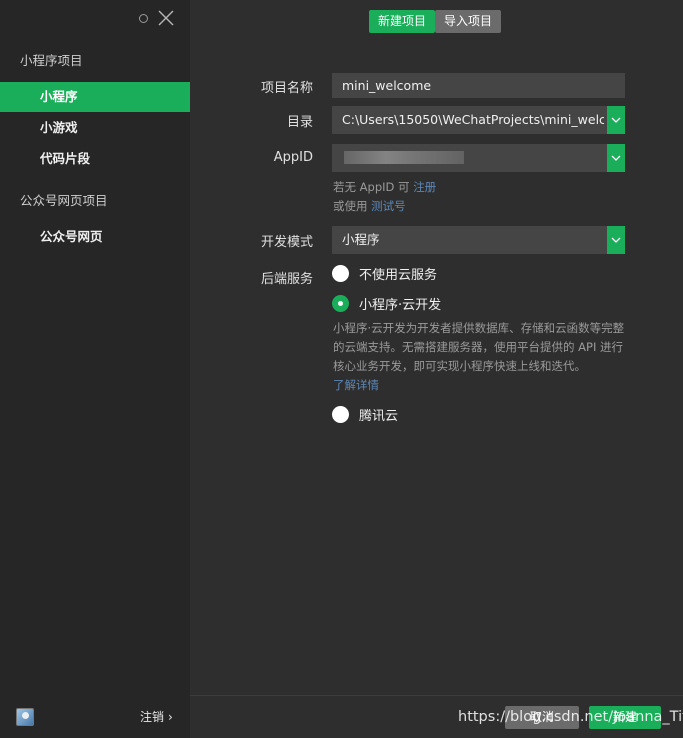  I want to click on appid-hint-register: 若无 AppID 可 注册, so click(384, 187).